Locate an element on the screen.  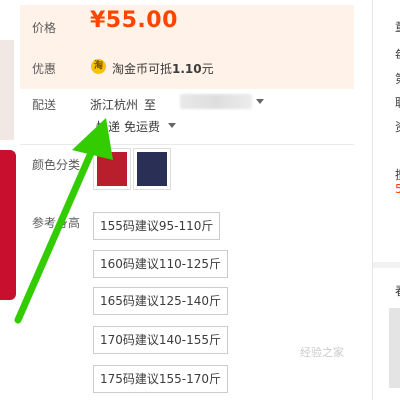
promo-suffix: 元 is located at coordinates (207, 69).